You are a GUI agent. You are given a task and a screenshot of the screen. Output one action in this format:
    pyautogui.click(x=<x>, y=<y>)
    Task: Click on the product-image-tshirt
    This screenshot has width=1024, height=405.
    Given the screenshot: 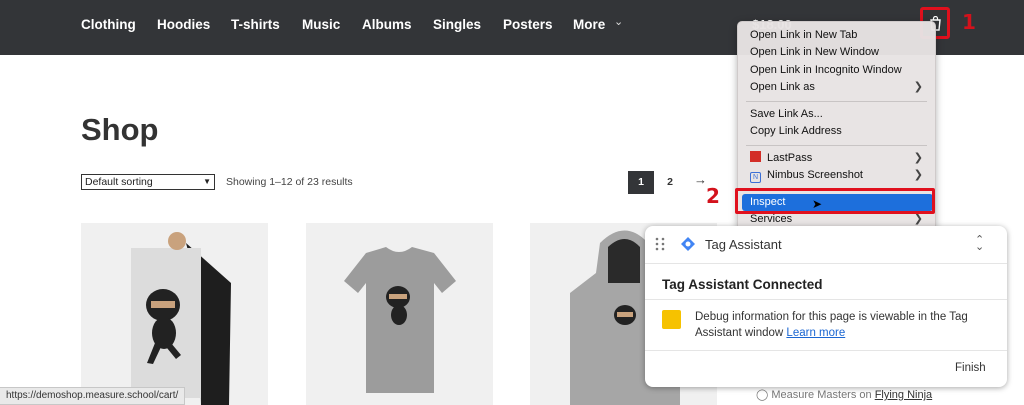 What is the action you would take?
    pyautogui.click(x=399, y=314)
    